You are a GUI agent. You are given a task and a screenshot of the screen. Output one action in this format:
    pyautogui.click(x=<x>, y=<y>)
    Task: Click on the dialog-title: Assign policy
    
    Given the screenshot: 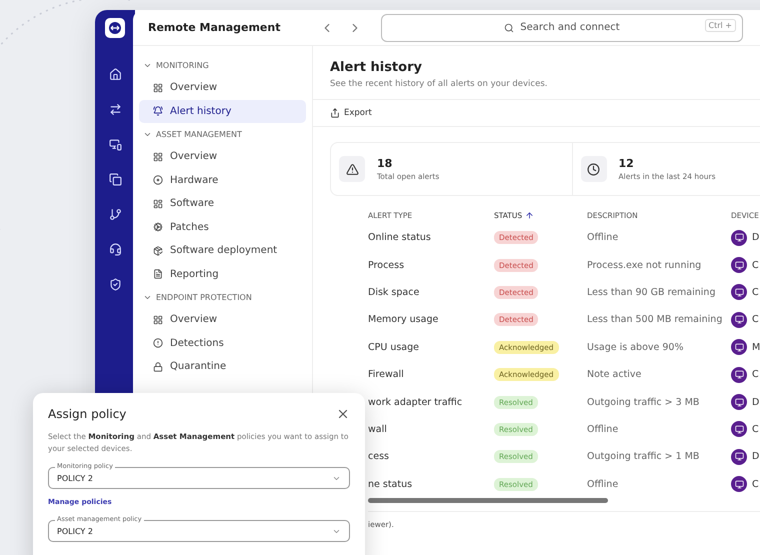 What is the action you would take?
    pyautogui.click(x=87, y=414)
    